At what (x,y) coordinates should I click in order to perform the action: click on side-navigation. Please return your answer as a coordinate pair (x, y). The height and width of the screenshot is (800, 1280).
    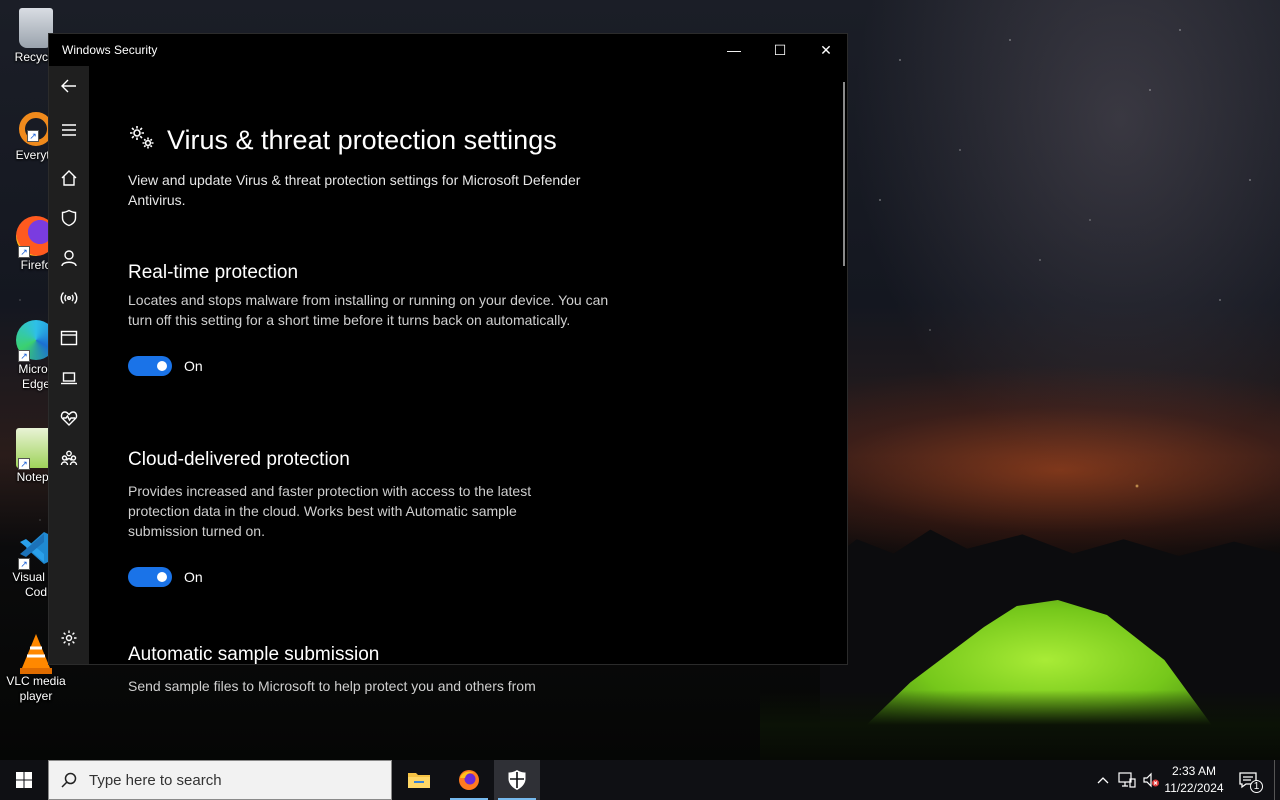
    Looking at the image, I should click on (69, 365).